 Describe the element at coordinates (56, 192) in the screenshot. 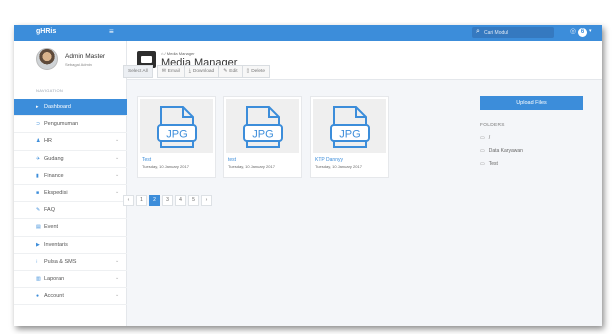

I see `sidebar-item-label: Ekspedisi` at that location.